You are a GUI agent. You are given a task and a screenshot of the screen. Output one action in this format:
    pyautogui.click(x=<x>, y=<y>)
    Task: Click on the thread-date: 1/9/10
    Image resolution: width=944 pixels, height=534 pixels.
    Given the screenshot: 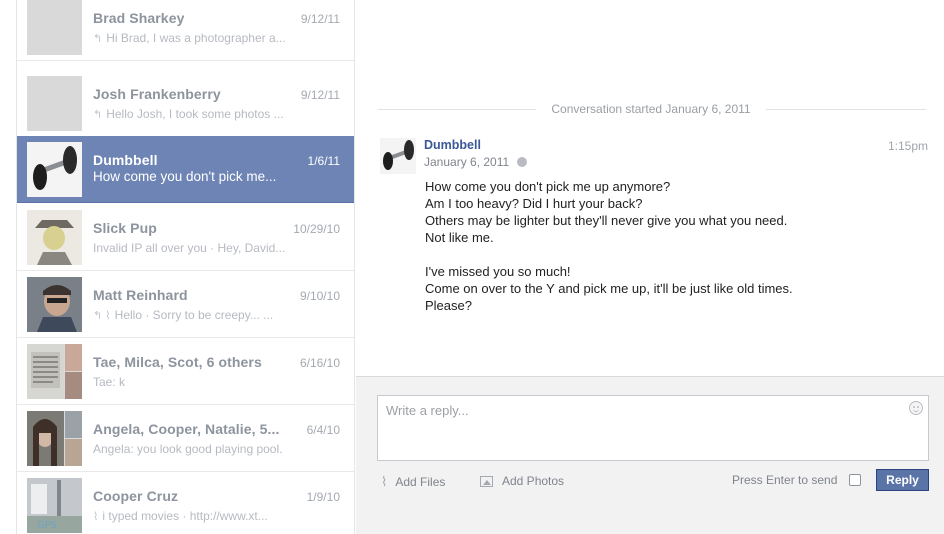 What is the action you would take?
    pyautogui.click(x=323, y=497)
    